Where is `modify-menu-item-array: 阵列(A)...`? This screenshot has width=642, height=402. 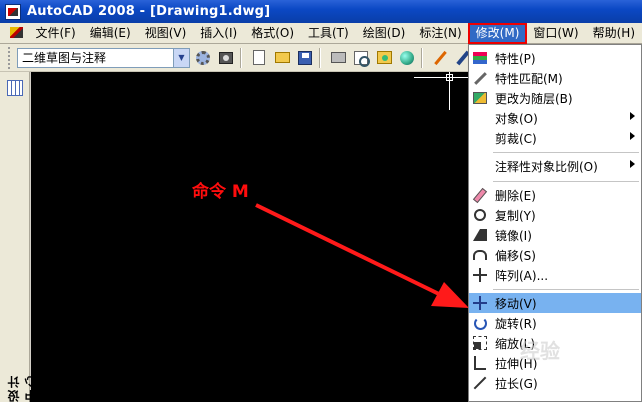
modify-menu-item-array: 阵列(A)... is located at coordinates (555, 275).